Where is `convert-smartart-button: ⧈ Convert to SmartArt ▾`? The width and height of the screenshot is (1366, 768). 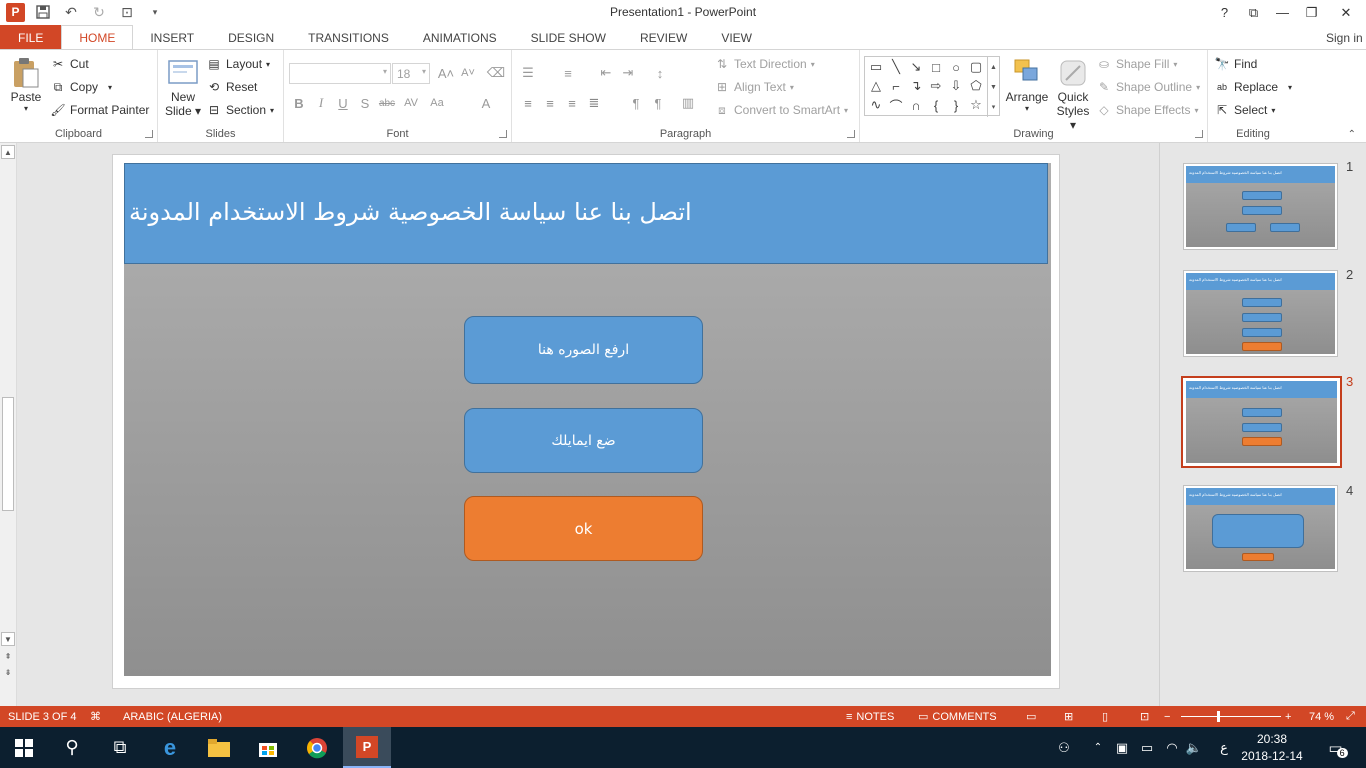
convert-smartart-button: ⧈ Convert to SmartArt ▾ is located at coordinates (781, 110).